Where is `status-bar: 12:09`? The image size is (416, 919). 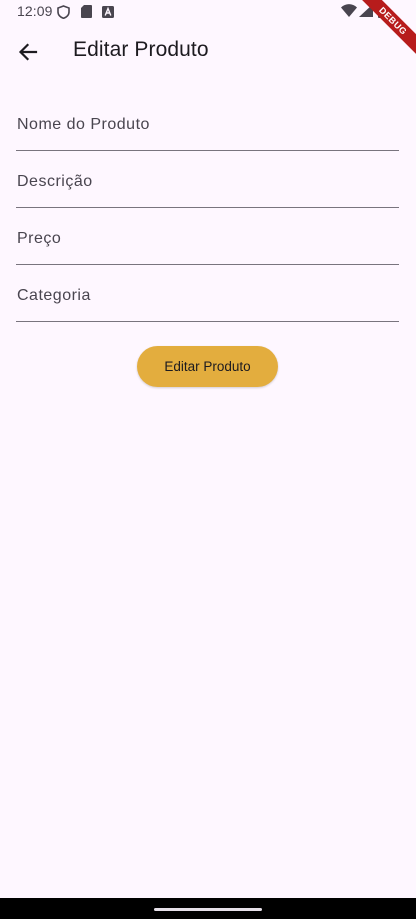 status-bar: 12:09 is located at coordinates (208, 12).